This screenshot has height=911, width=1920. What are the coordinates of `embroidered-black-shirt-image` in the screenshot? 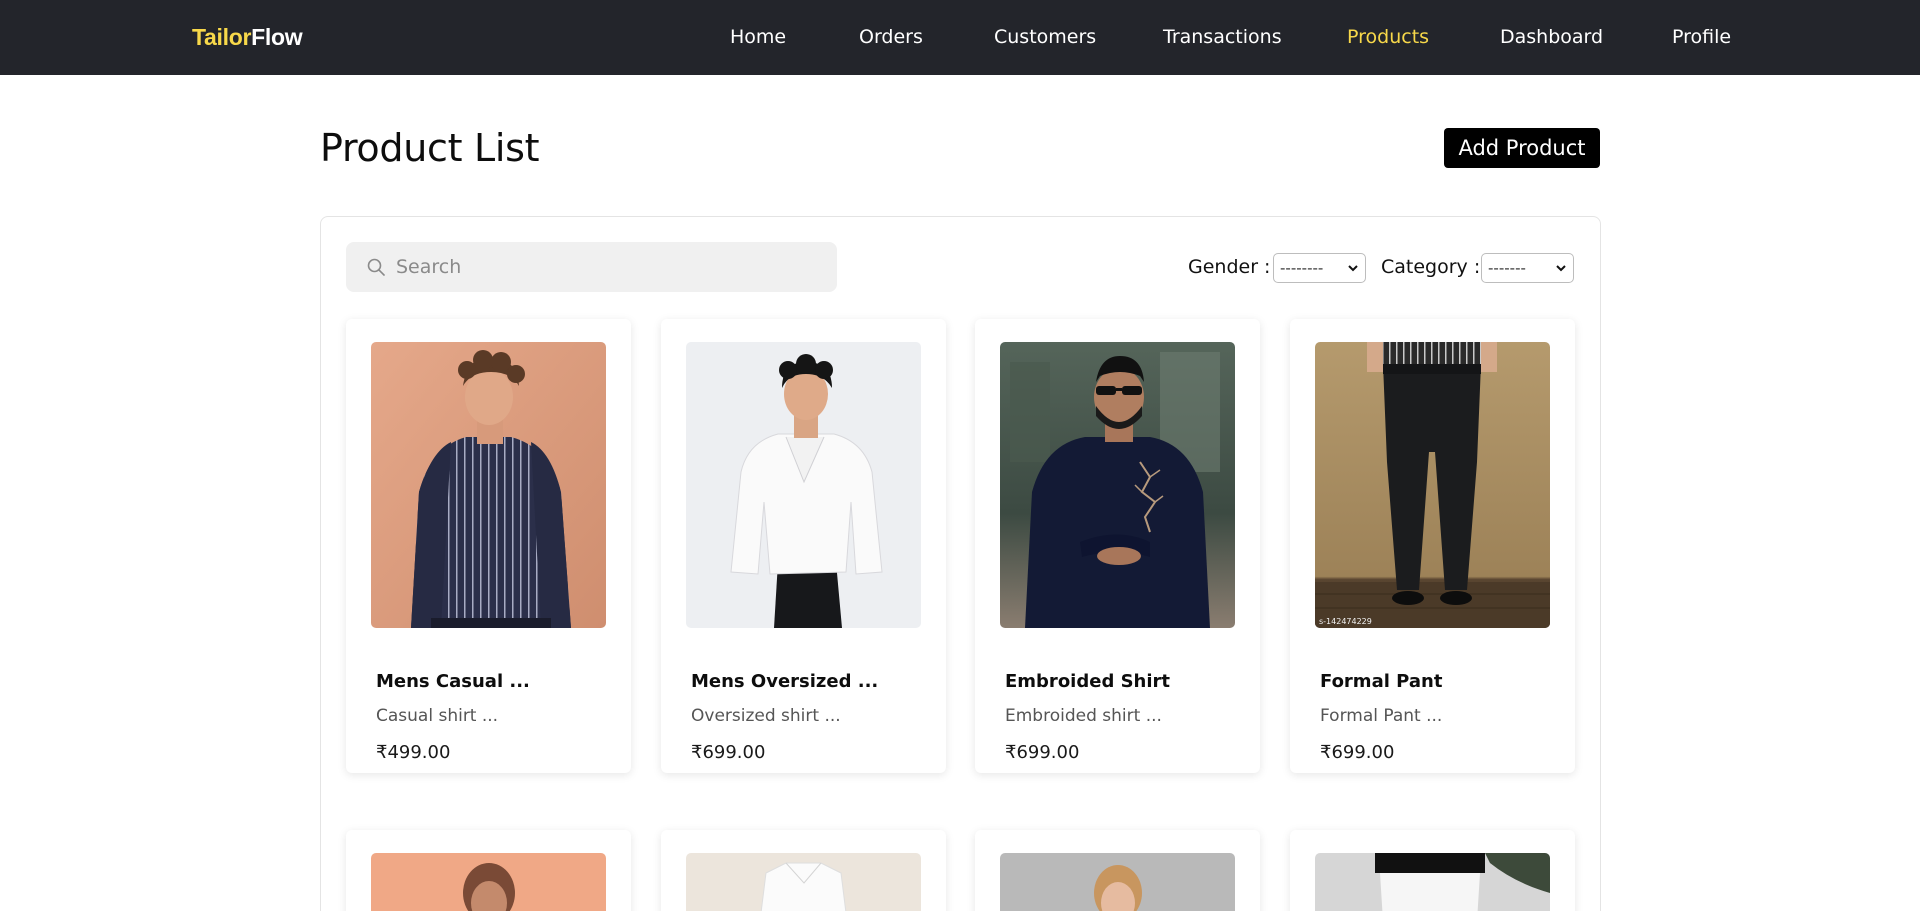 It's located at (1117, 485).